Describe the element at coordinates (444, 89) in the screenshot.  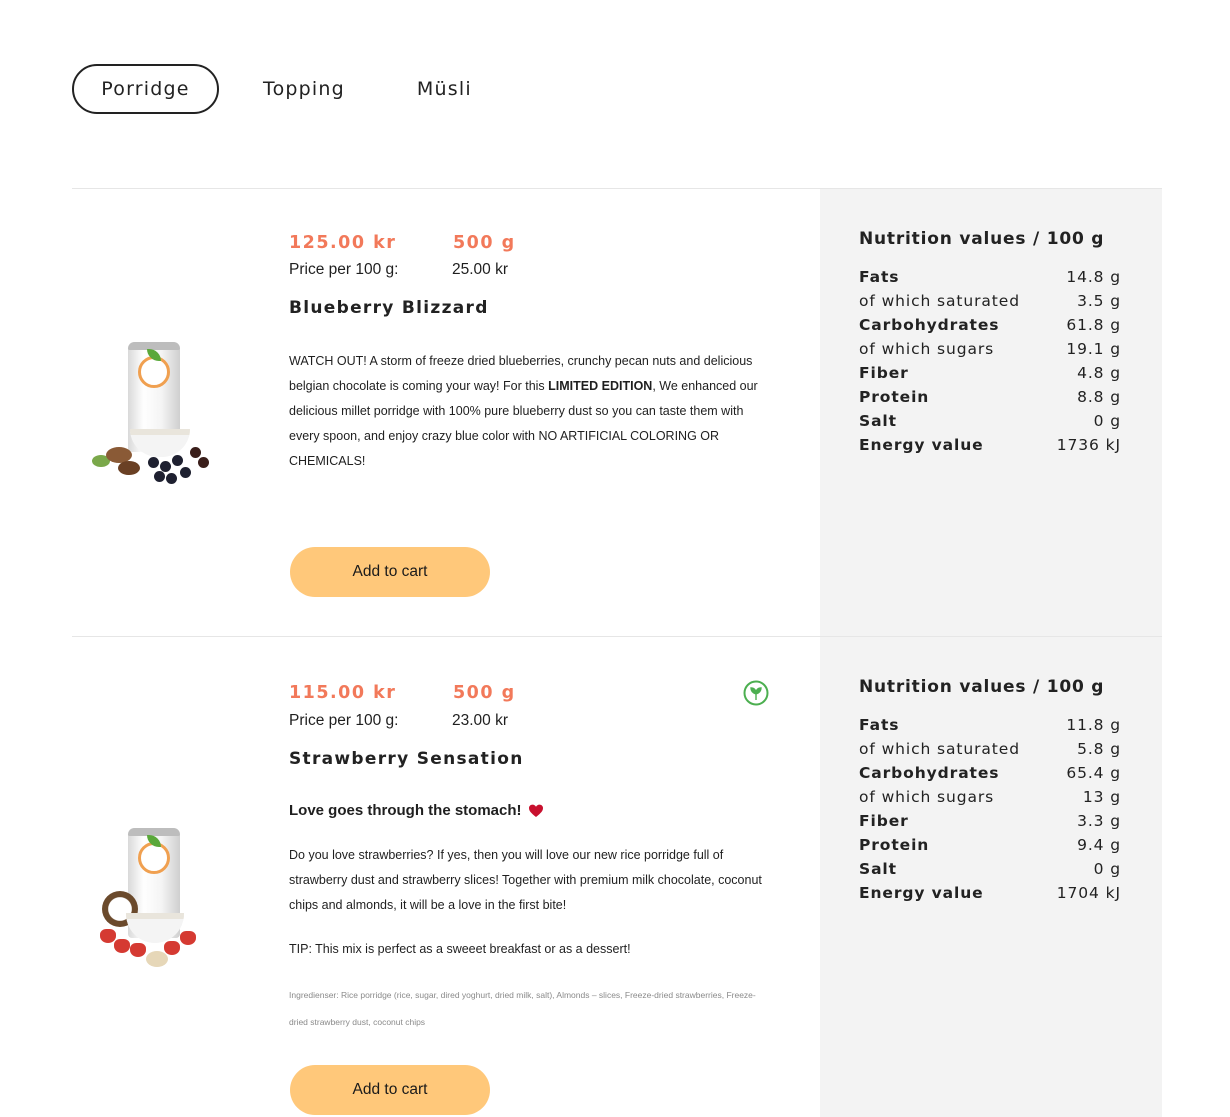
I see `tab-musli: Müsli` at that location.